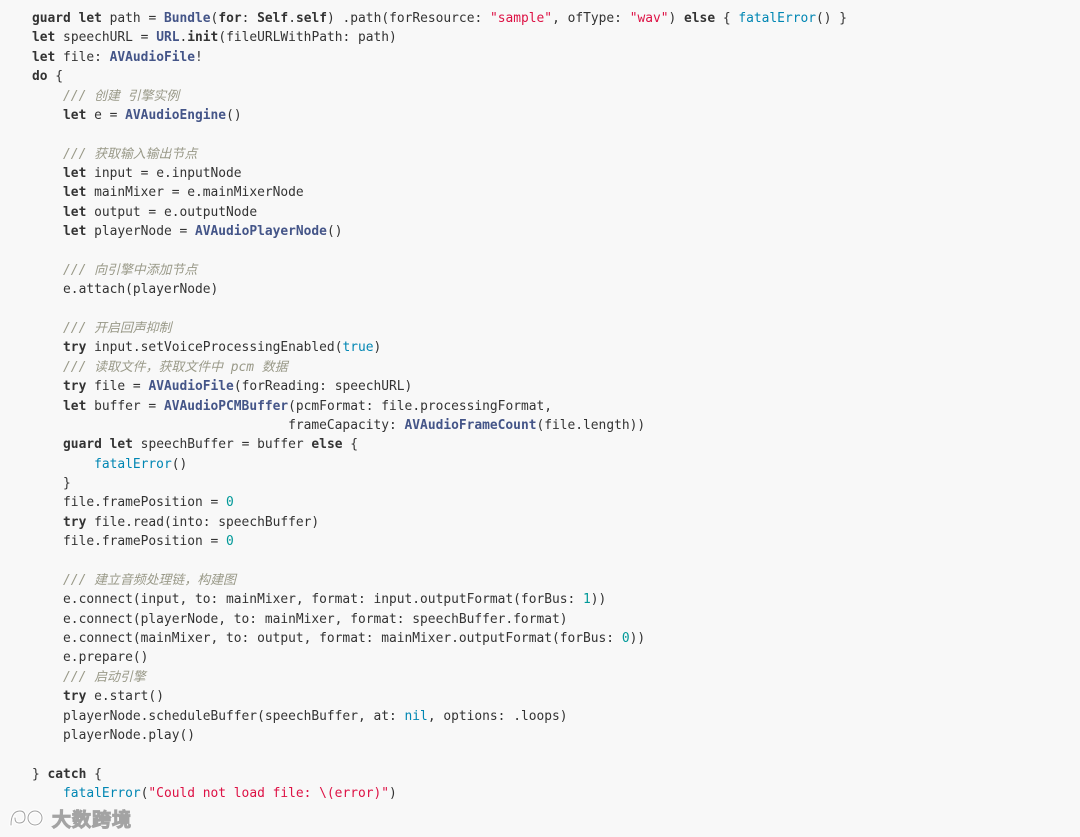 This screenshot has height=837, width=1080. I want to click on code-token: ., so click(292, 18).